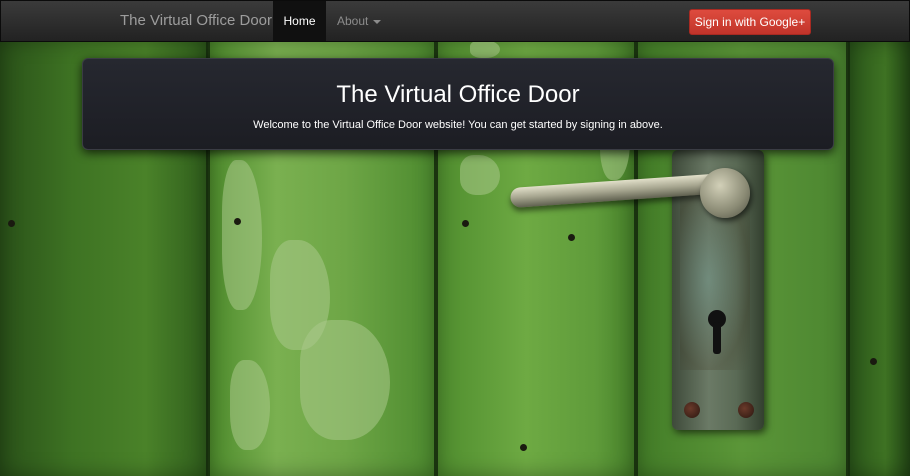 The width and height of the screenshot is (910, 476). What do you see at coordinates (725, 193) in the screenshot?
I see `handle-rose` at bounding box center [725, 193].